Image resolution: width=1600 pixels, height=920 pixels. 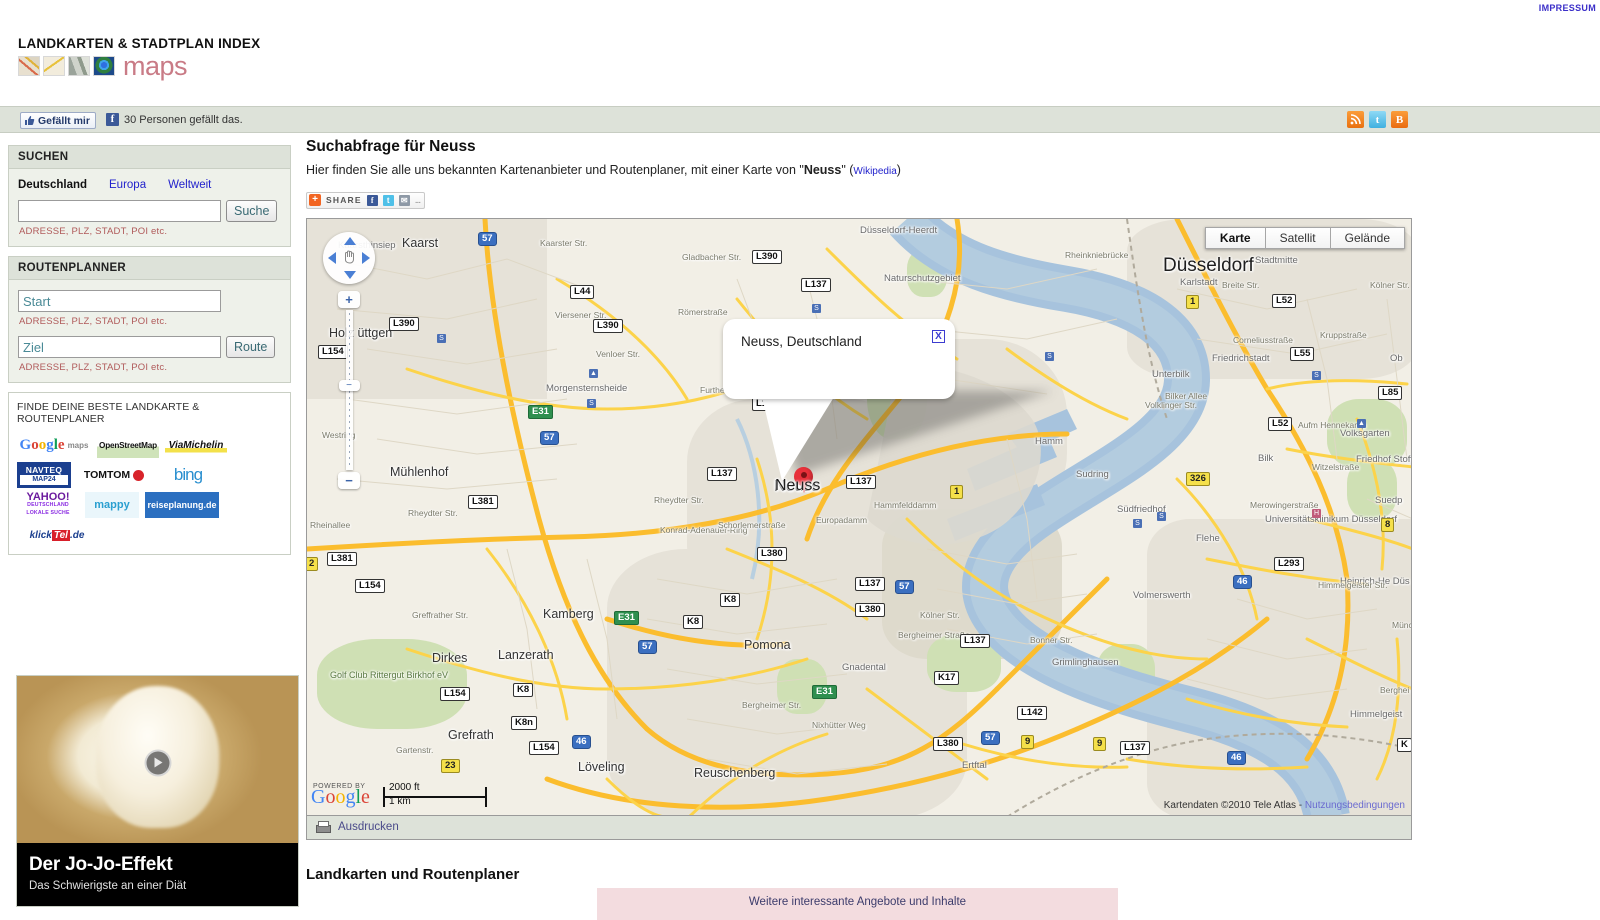 What do you see at coordinates (119, 211) in the screenshot?
I see `search-input` at bounding box center [119, 211].